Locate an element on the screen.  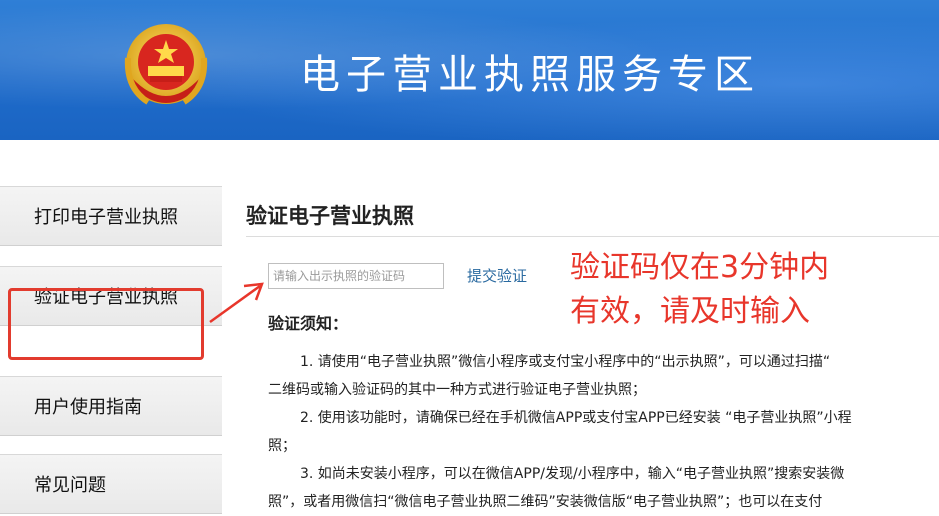
title-divider is located at coordinates (592, 236).